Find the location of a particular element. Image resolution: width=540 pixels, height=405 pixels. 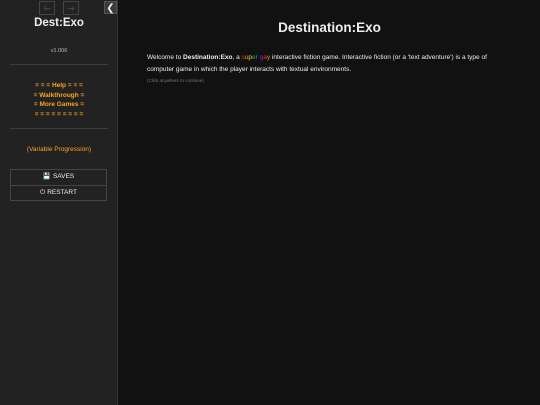

chevron-left-icon: ❮ is located at coordinates (110, 8).